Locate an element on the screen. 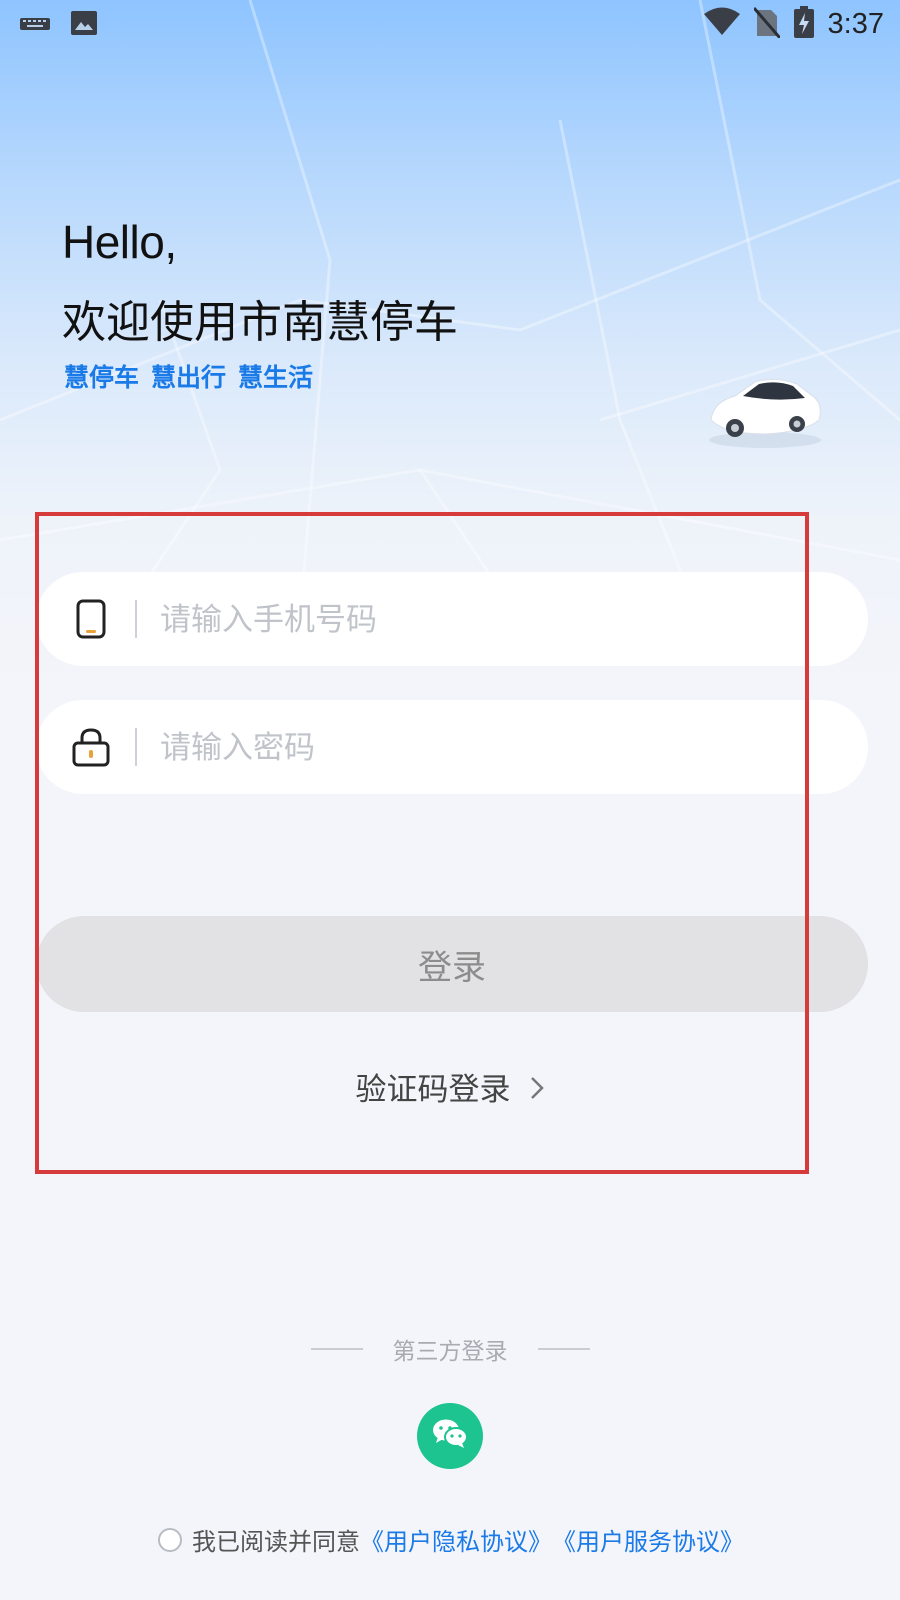 The width and height of the screenshot is (900, 1600). hello-heading: Hello, is located at coordinates (119, 242).